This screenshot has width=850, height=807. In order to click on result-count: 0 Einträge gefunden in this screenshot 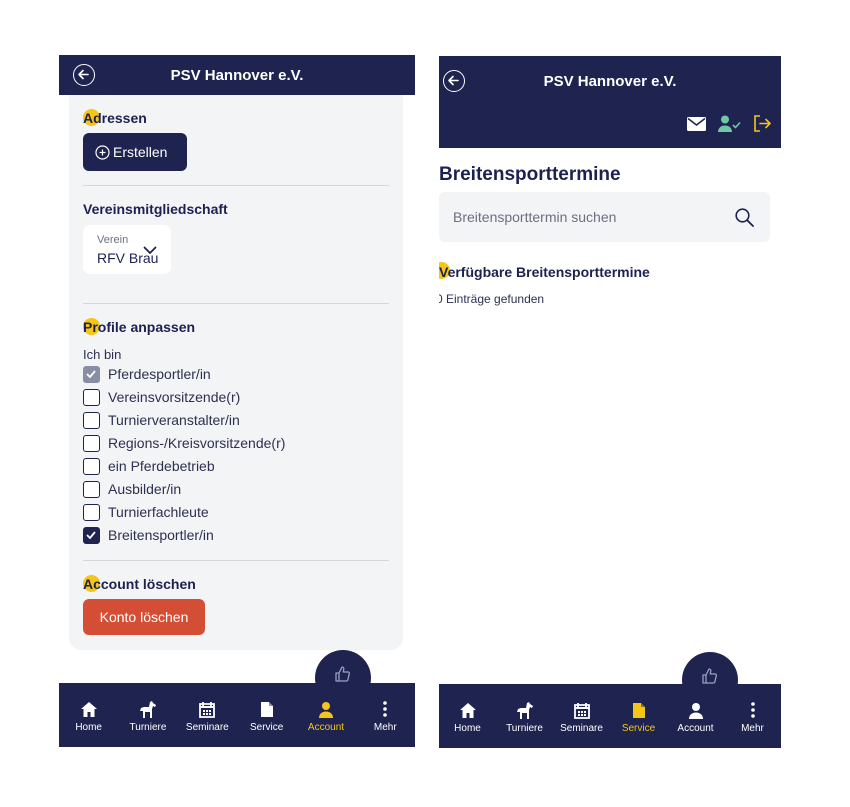, I will do `click(492, 299)`.